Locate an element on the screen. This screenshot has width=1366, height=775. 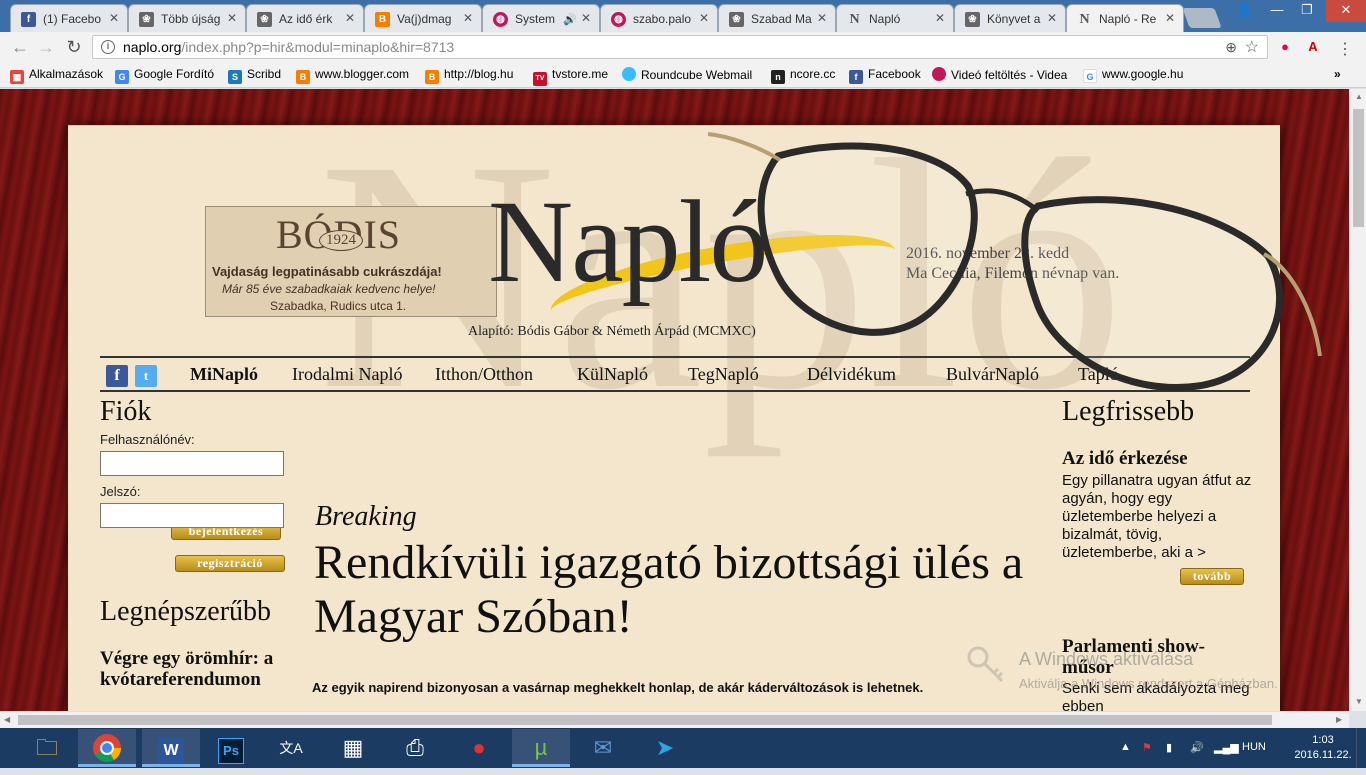
vertical-scrollbar: ▲ ▼ is located at coordinates (1357, 400).